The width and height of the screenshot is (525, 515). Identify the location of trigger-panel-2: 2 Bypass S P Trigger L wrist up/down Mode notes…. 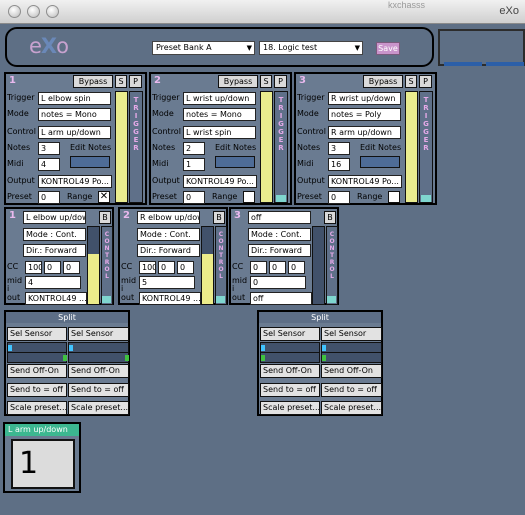
(220, 138).